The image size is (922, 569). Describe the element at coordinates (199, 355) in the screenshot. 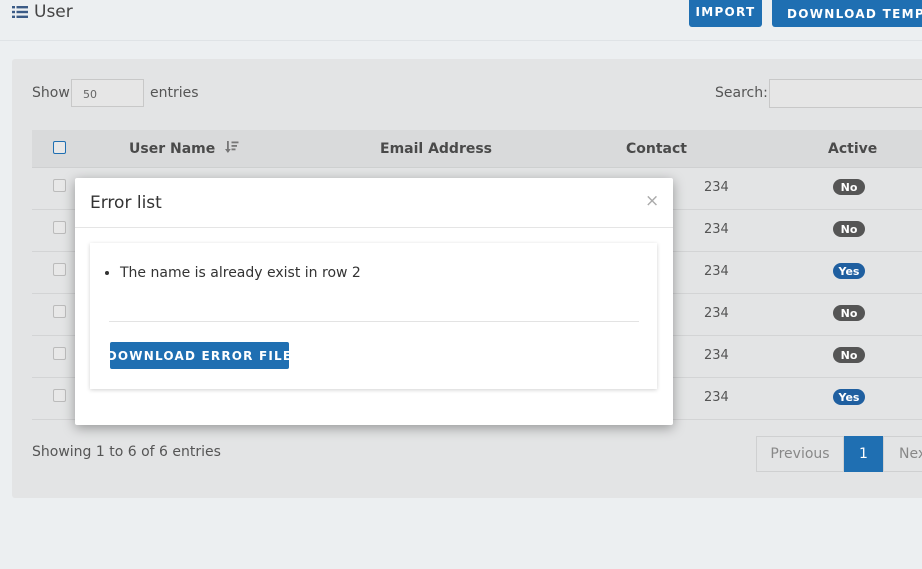

I see `download-error-file-button: DOWNLOAD ERROR FILE` at that location.